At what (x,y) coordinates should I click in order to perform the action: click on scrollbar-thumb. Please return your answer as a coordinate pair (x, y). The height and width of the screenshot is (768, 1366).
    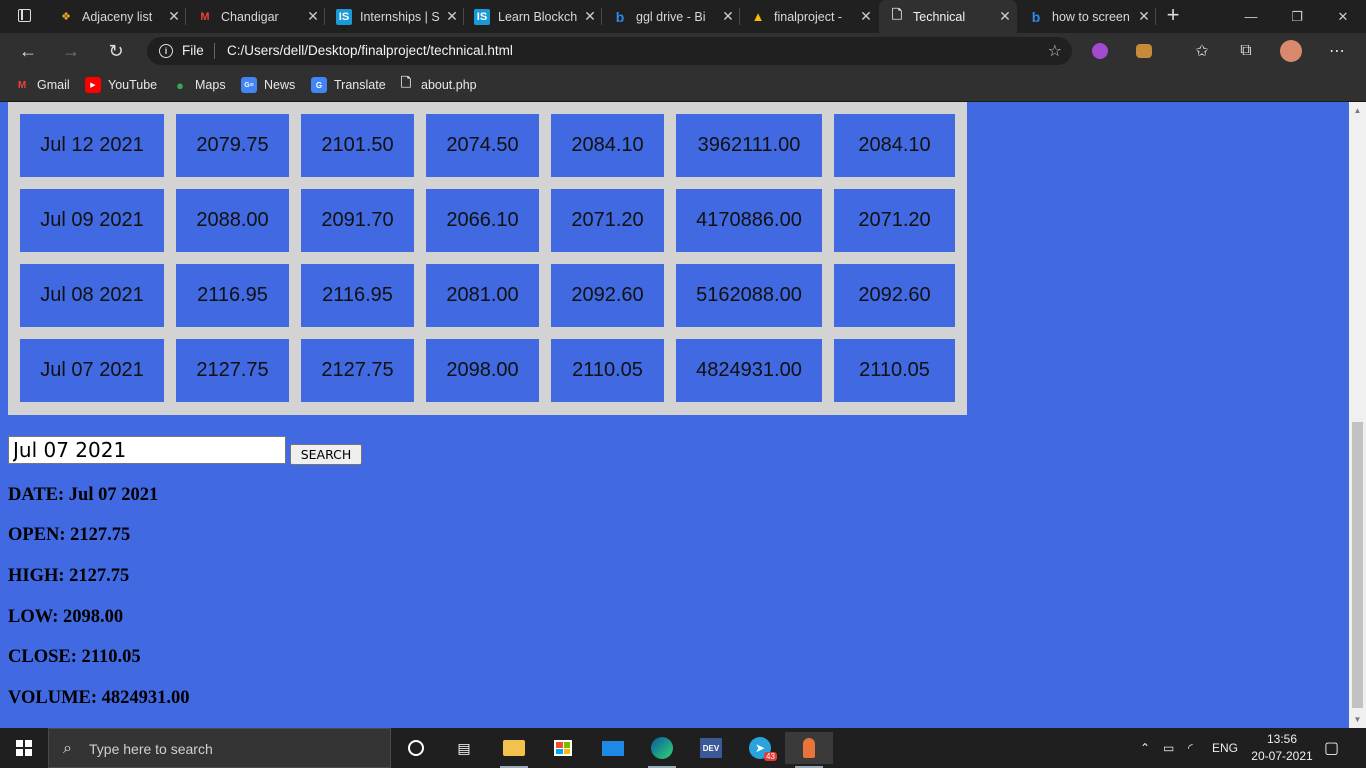
    Looking at the image, I should click on (1357, 565).